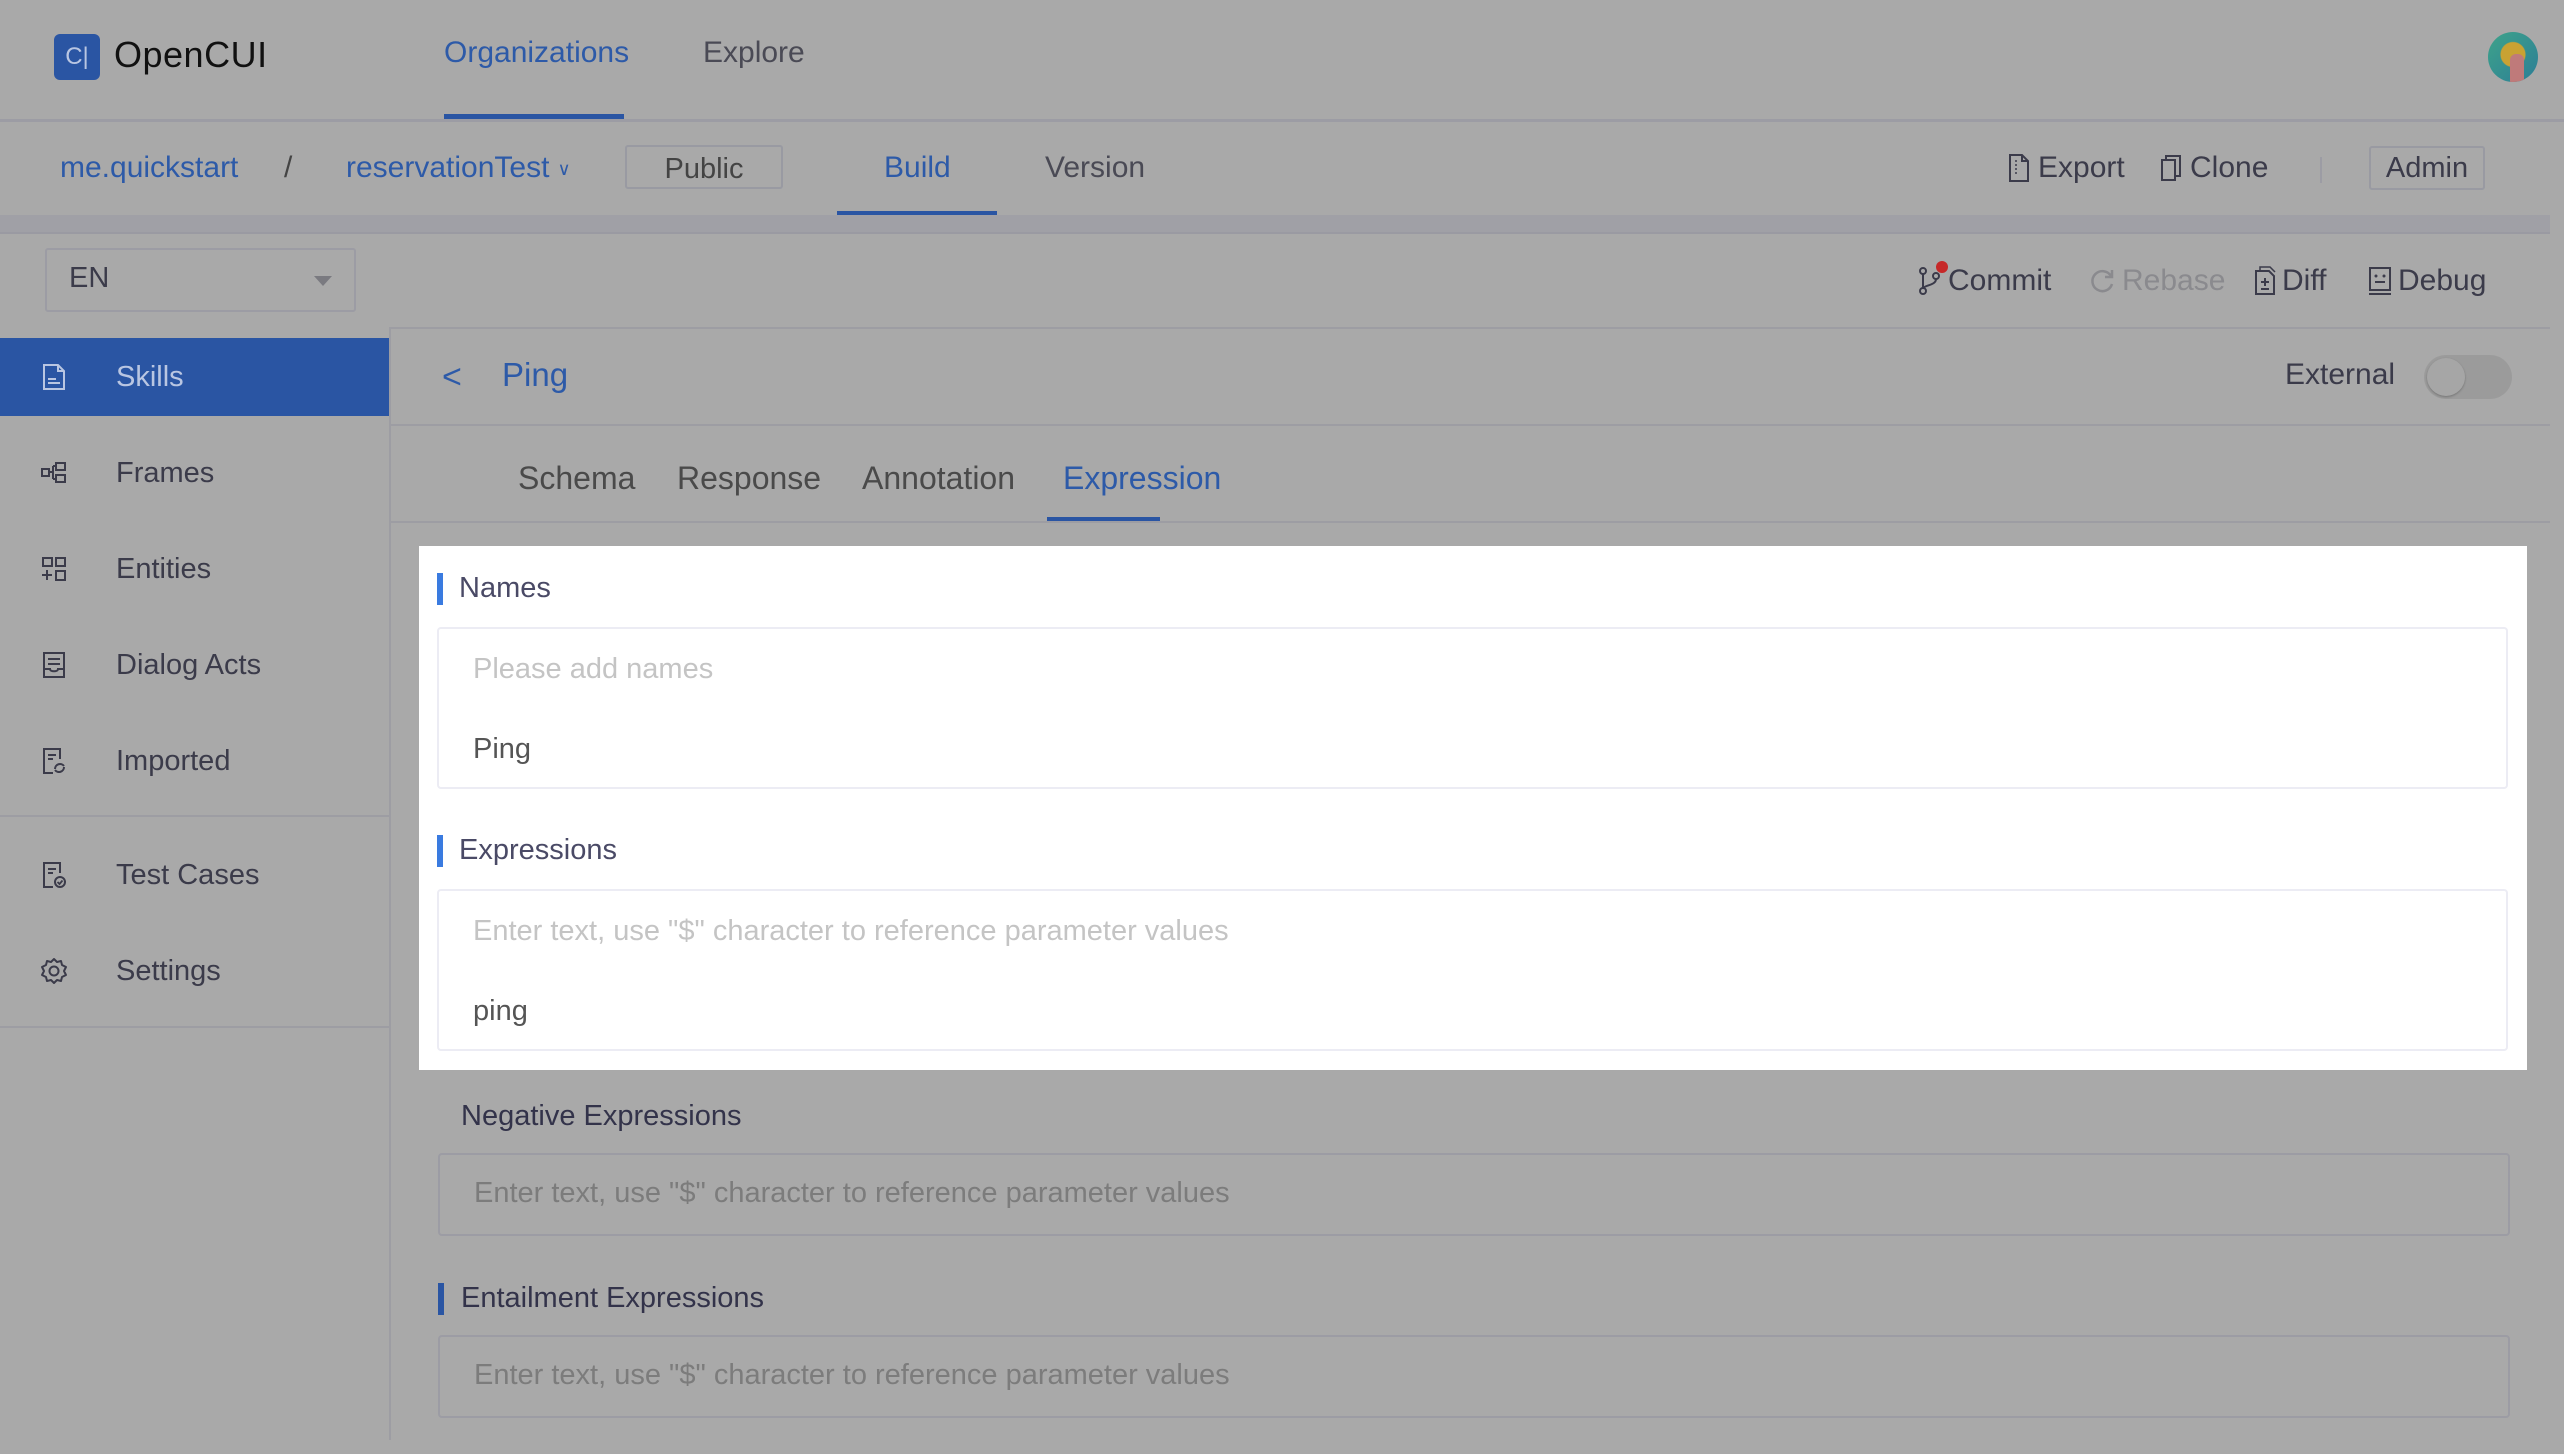 The image size is (2564, 1454). I want to click on negative-expressions-label: Negative Expressions, so click(601, 1116).